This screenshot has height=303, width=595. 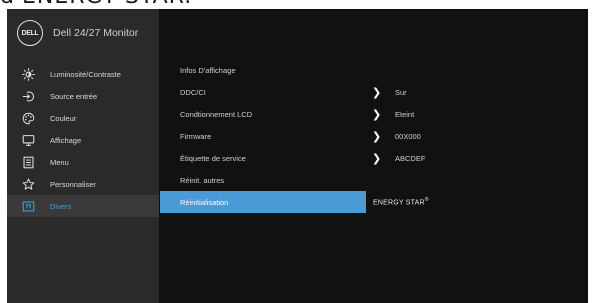 What do you see at coordinates (193, 92) in the screenshot?
I see `row-label: DDC/CI` at bounding box center [193, 92].